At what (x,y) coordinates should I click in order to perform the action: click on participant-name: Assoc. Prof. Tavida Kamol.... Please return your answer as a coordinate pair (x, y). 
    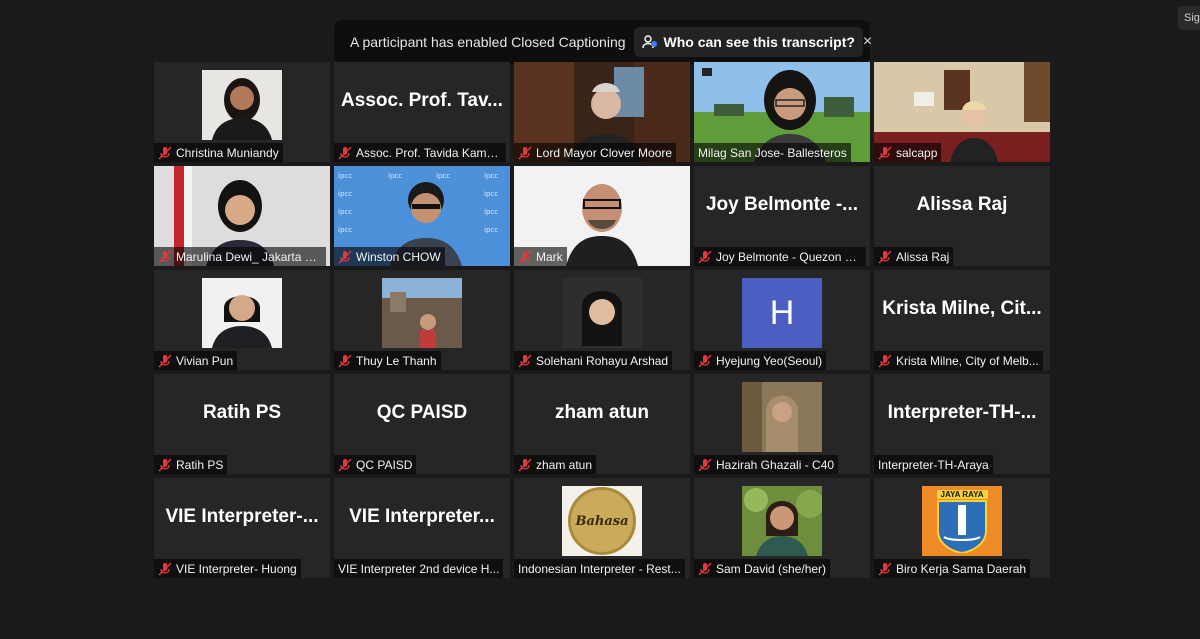
    Looking at the image, I should click on (429, 152).